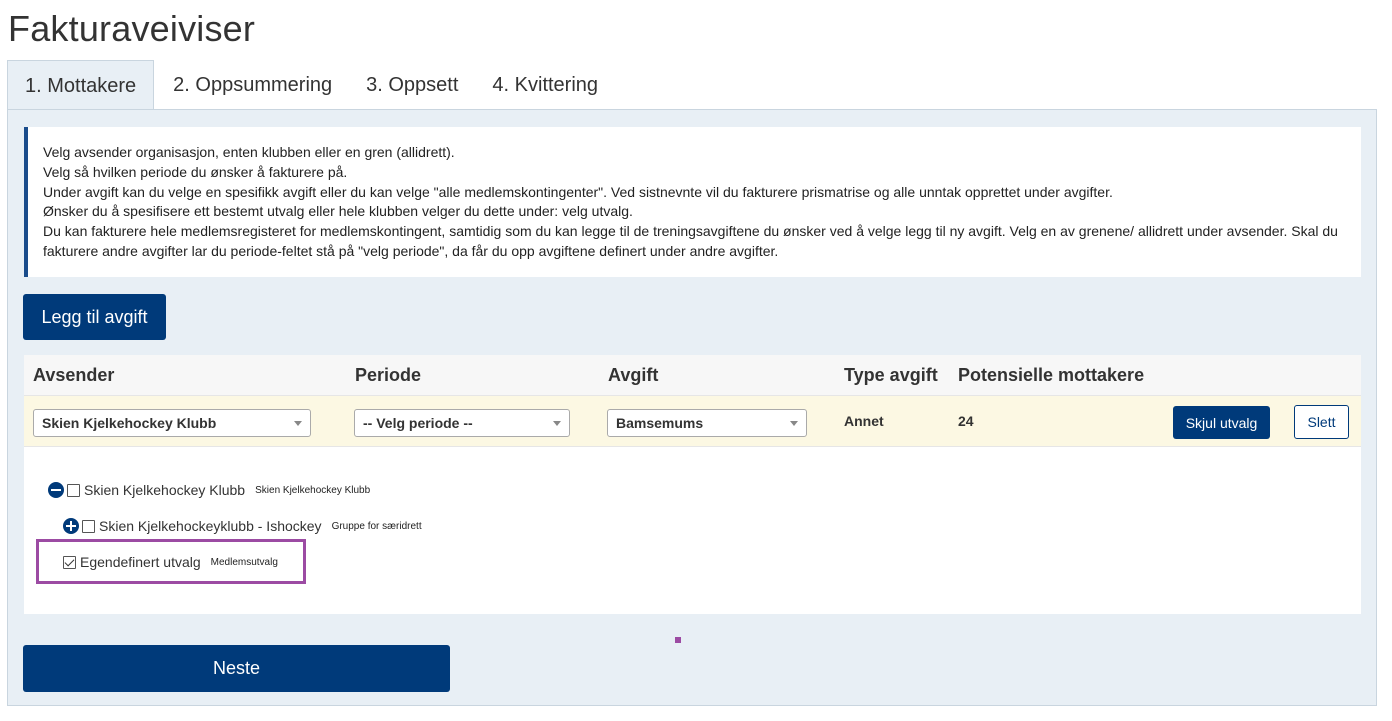  What do you see at coordinates (418, 423) in the screenshot?
I see `period-select-value: -- Velg periode --` at bounding box center [418, 423].